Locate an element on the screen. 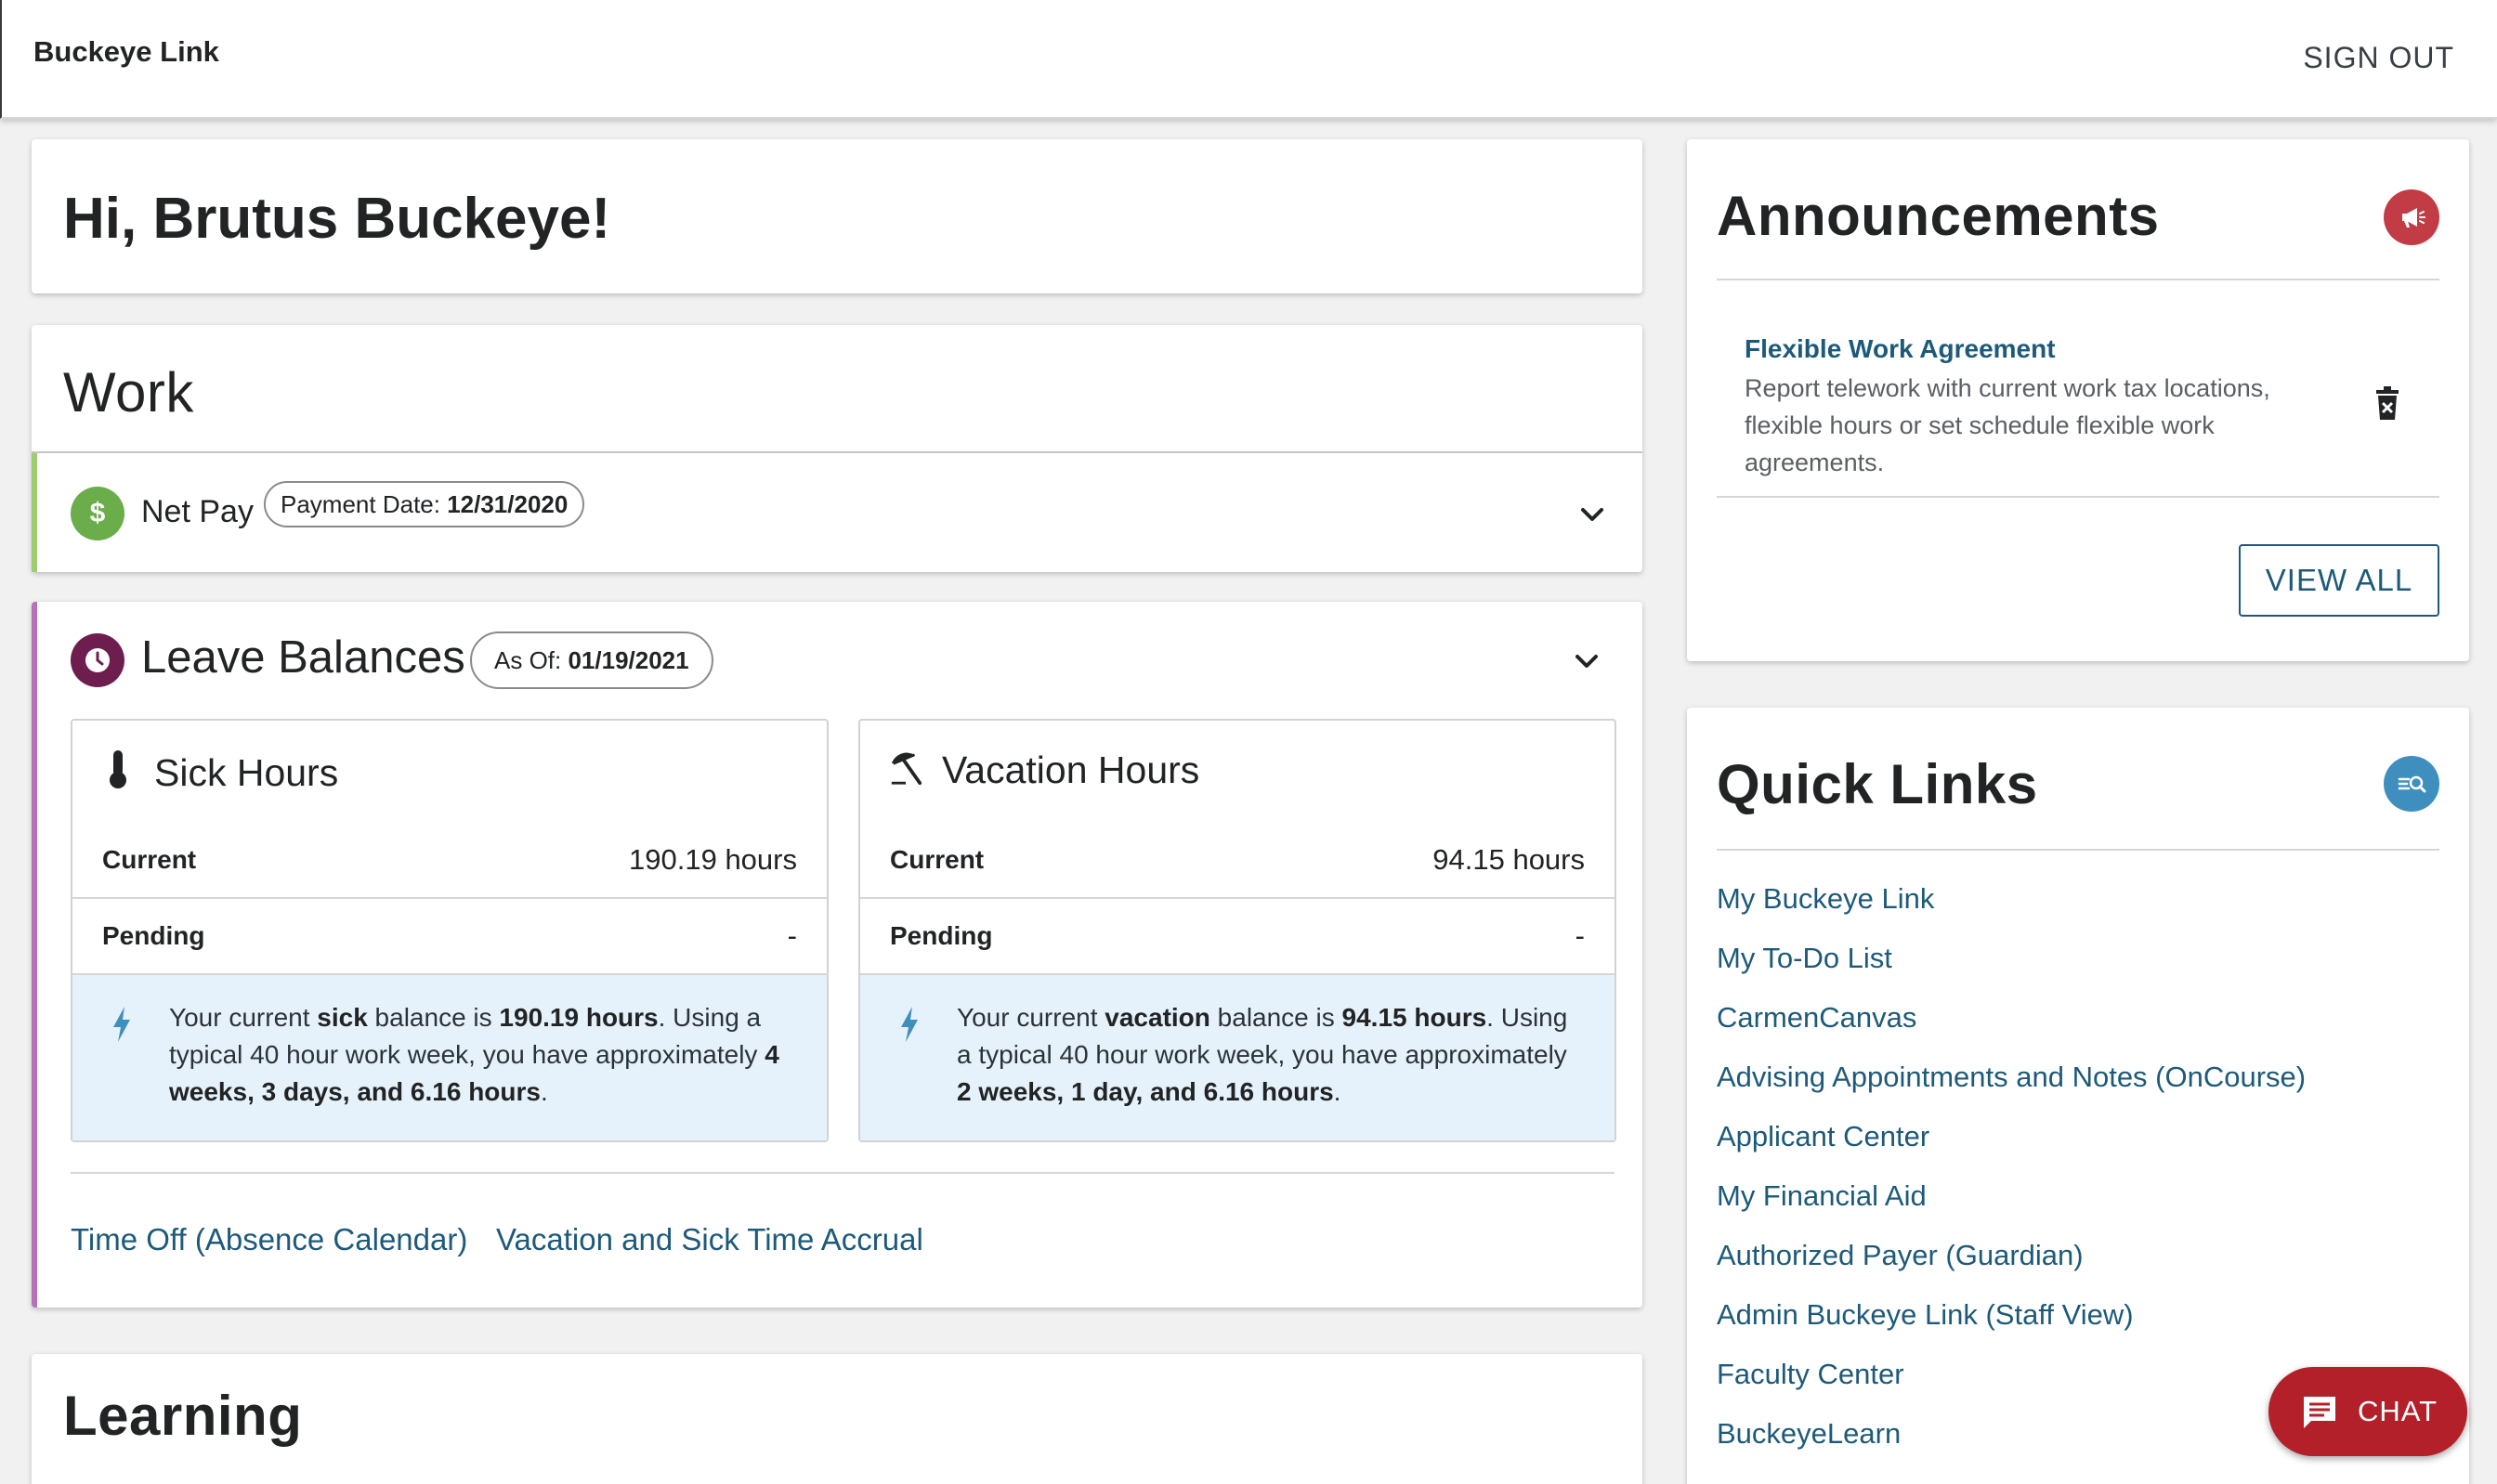 Image resolution: width=2497 pixels, height=1484 pixels. work-heading: Work is located at coordinates (128, 392).